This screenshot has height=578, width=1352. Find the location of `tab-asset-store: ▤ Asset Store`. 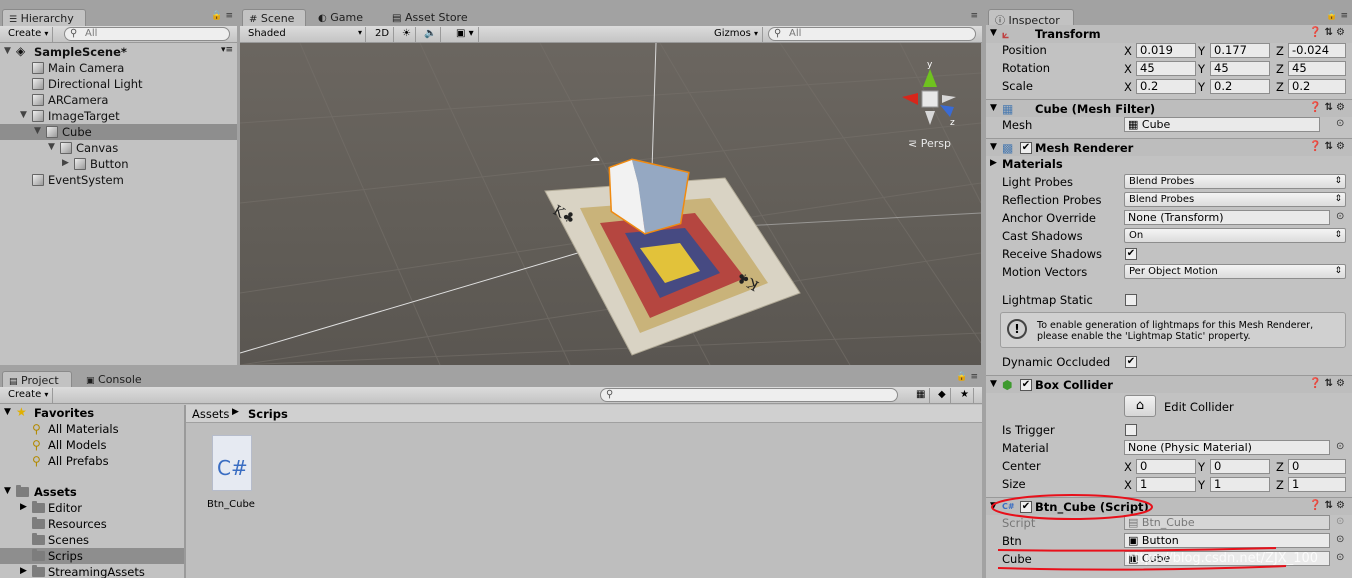

tab-asset-store: ▤ Asset Store is located at coordinates (430, 17).